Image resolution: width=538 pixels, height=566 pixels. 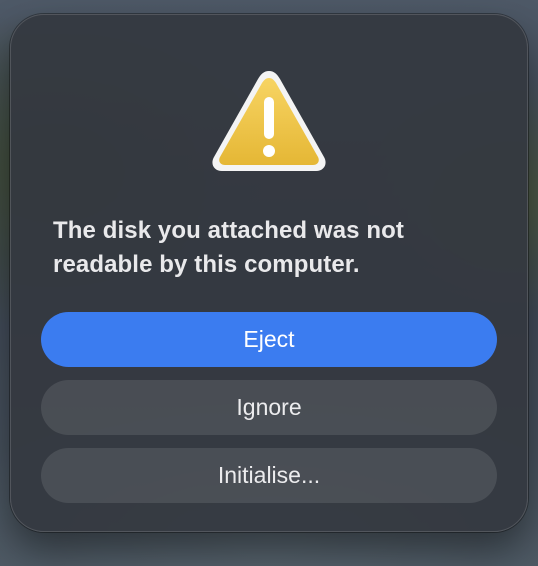 What do you see at coordinates (269, 339) in the screenshot?
I see `eject-button: Eject` at bounding box center [269, 339].